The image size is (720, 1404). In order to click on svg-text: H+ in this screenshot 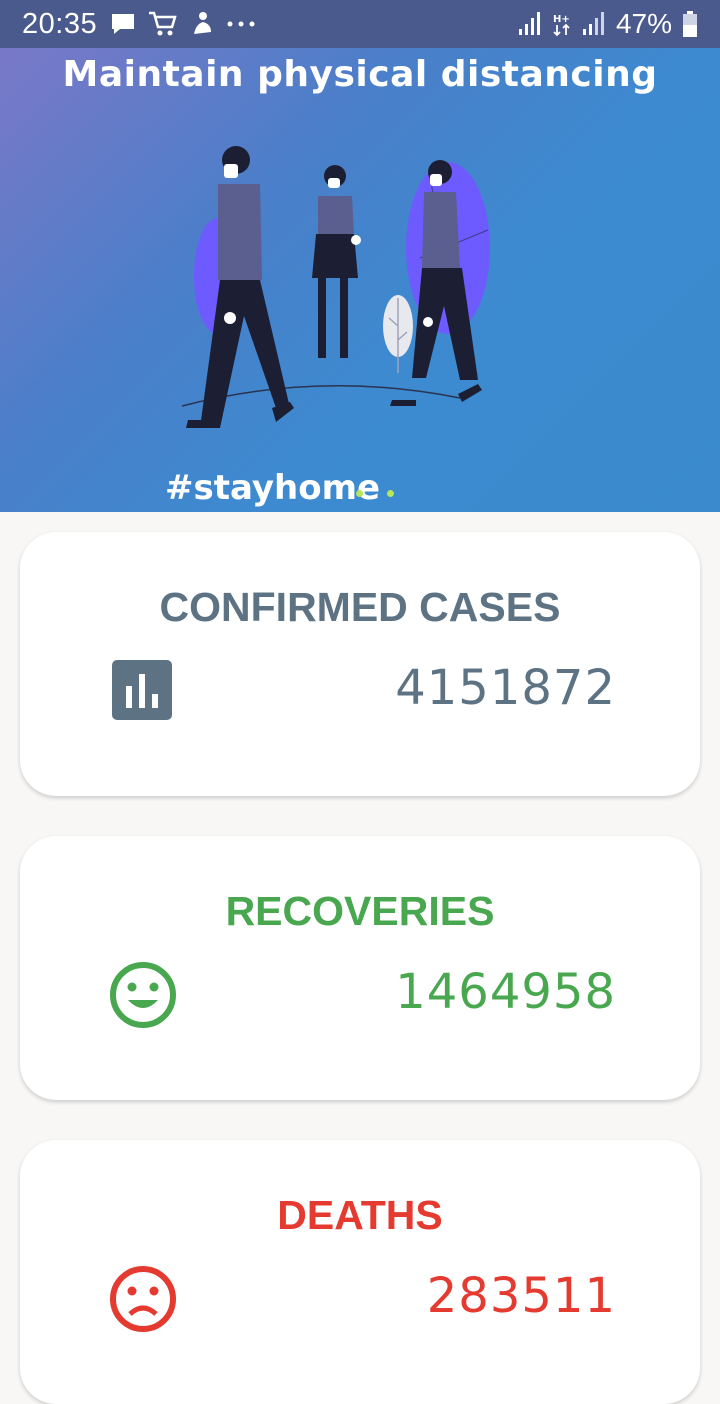, I will do `click(561, 19)`.